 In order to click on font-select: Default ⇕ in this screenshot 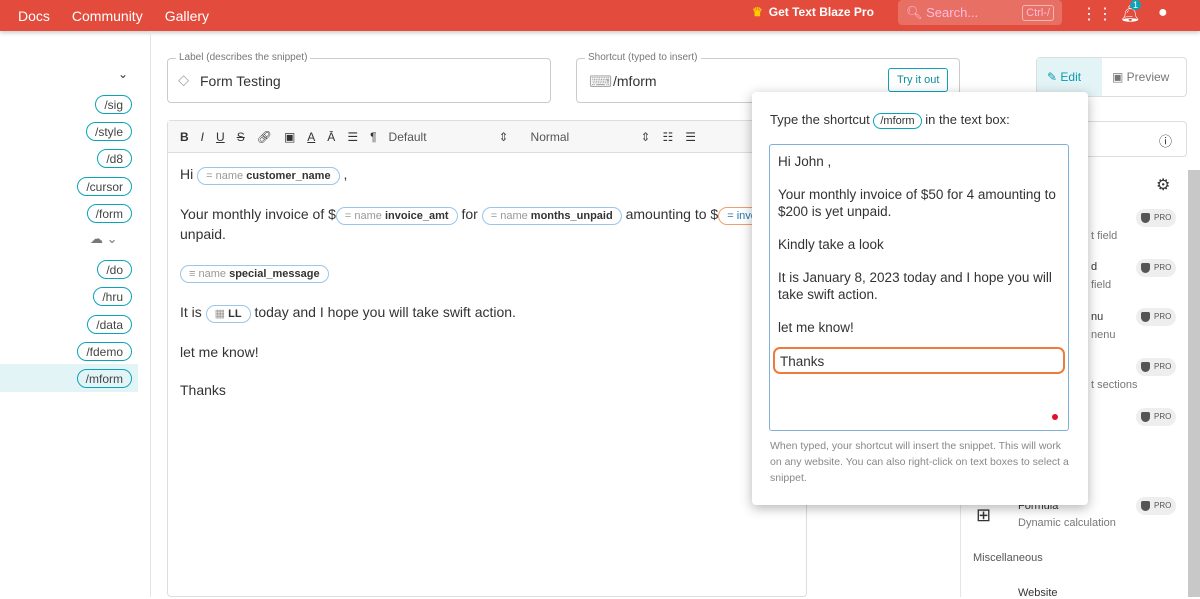, I will do `click(449, 137)`.